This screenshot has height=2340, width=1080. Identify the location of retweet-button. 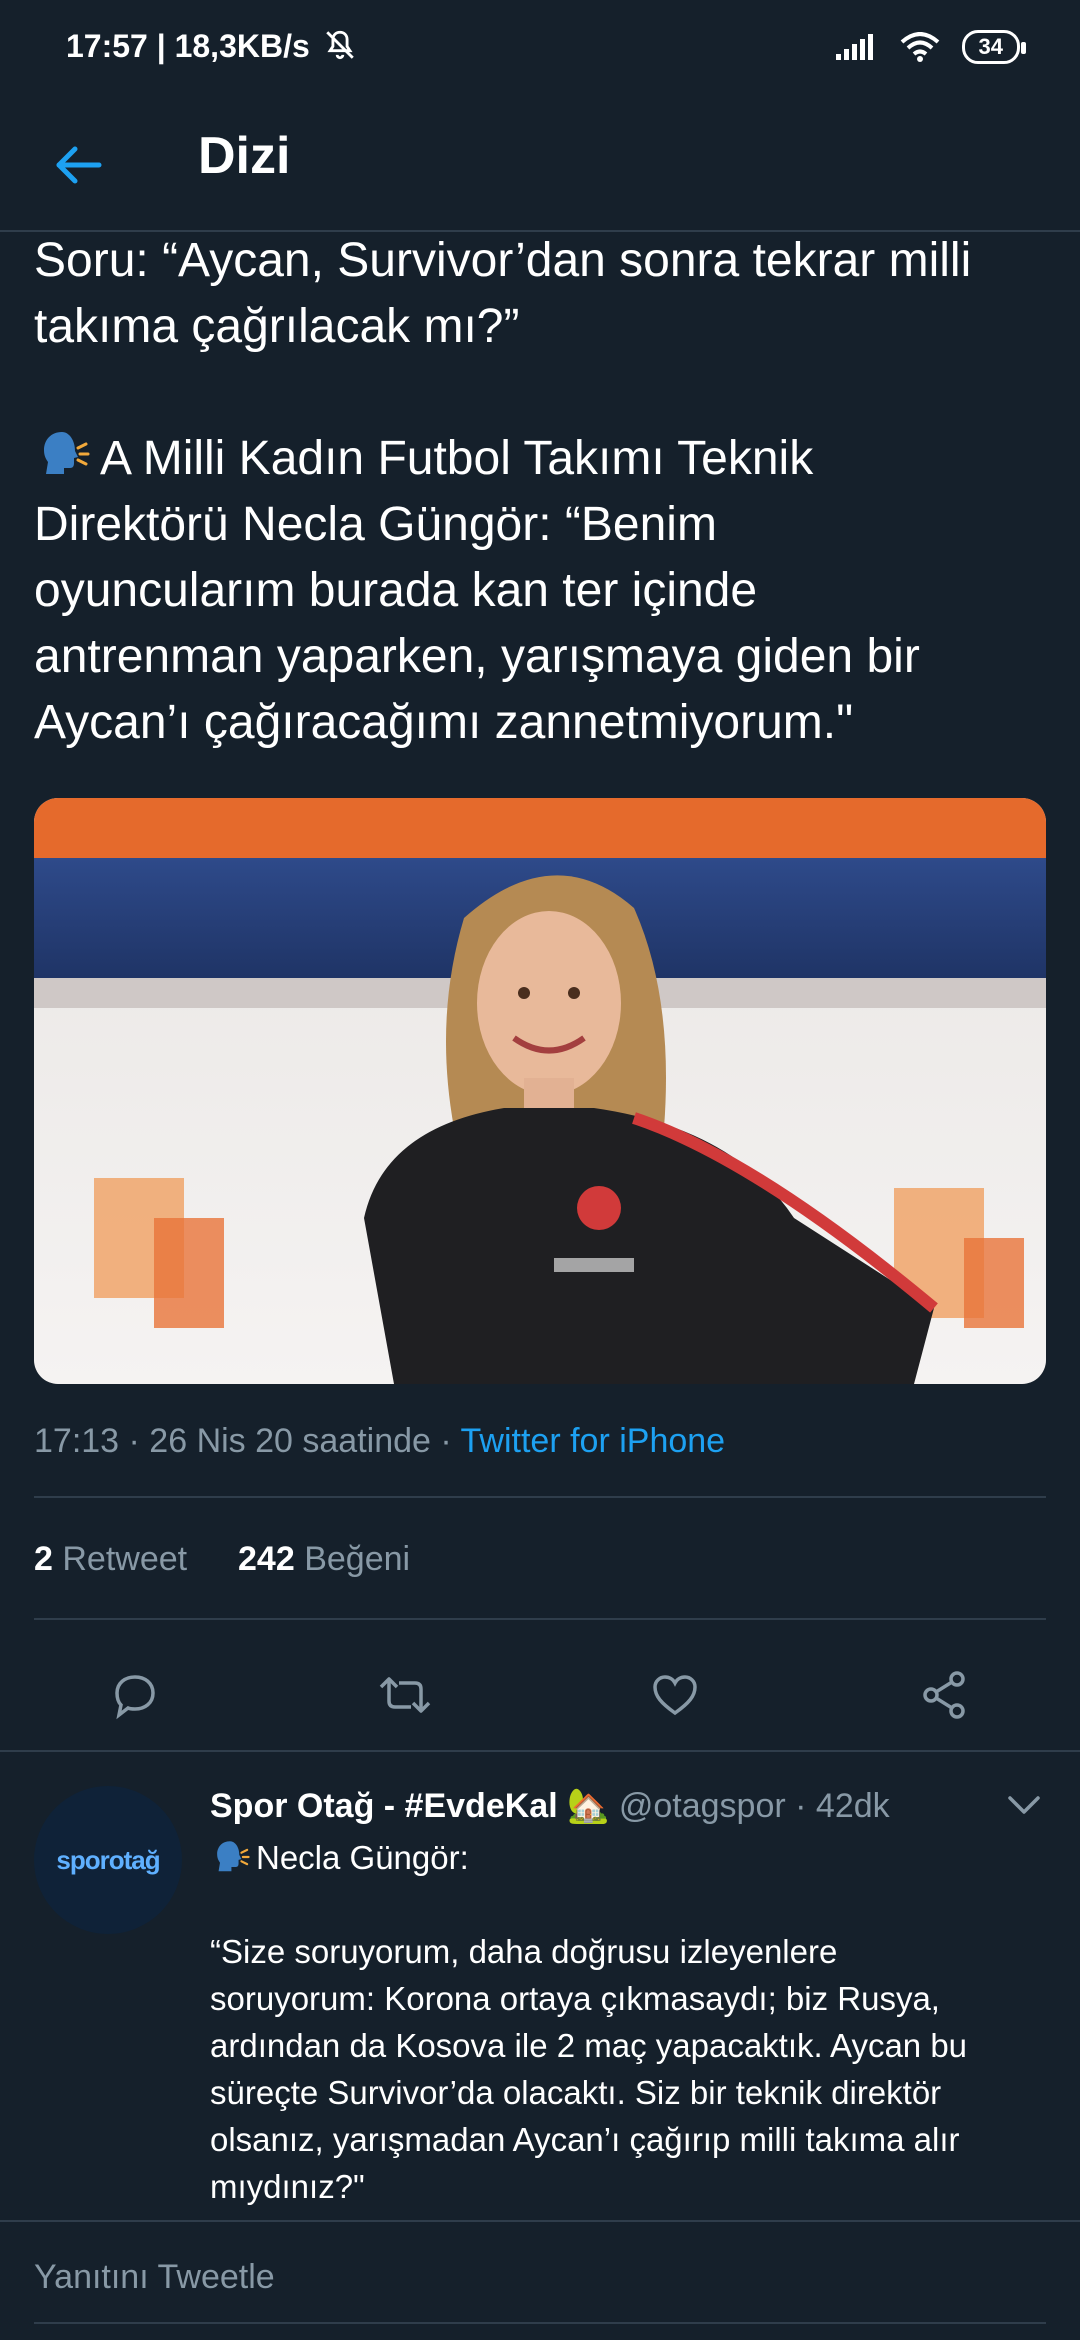
(405, 1695).